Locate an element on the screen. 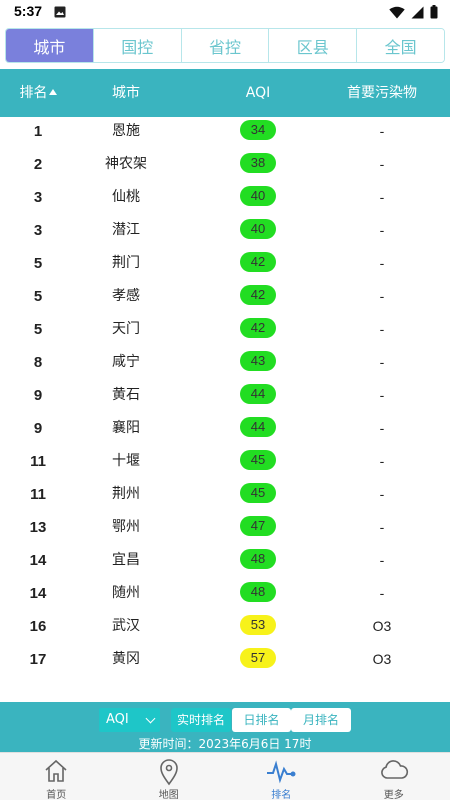 This screenshot has width=450, height=800. row-city: 荆门 is located at coordinates (126, 263).